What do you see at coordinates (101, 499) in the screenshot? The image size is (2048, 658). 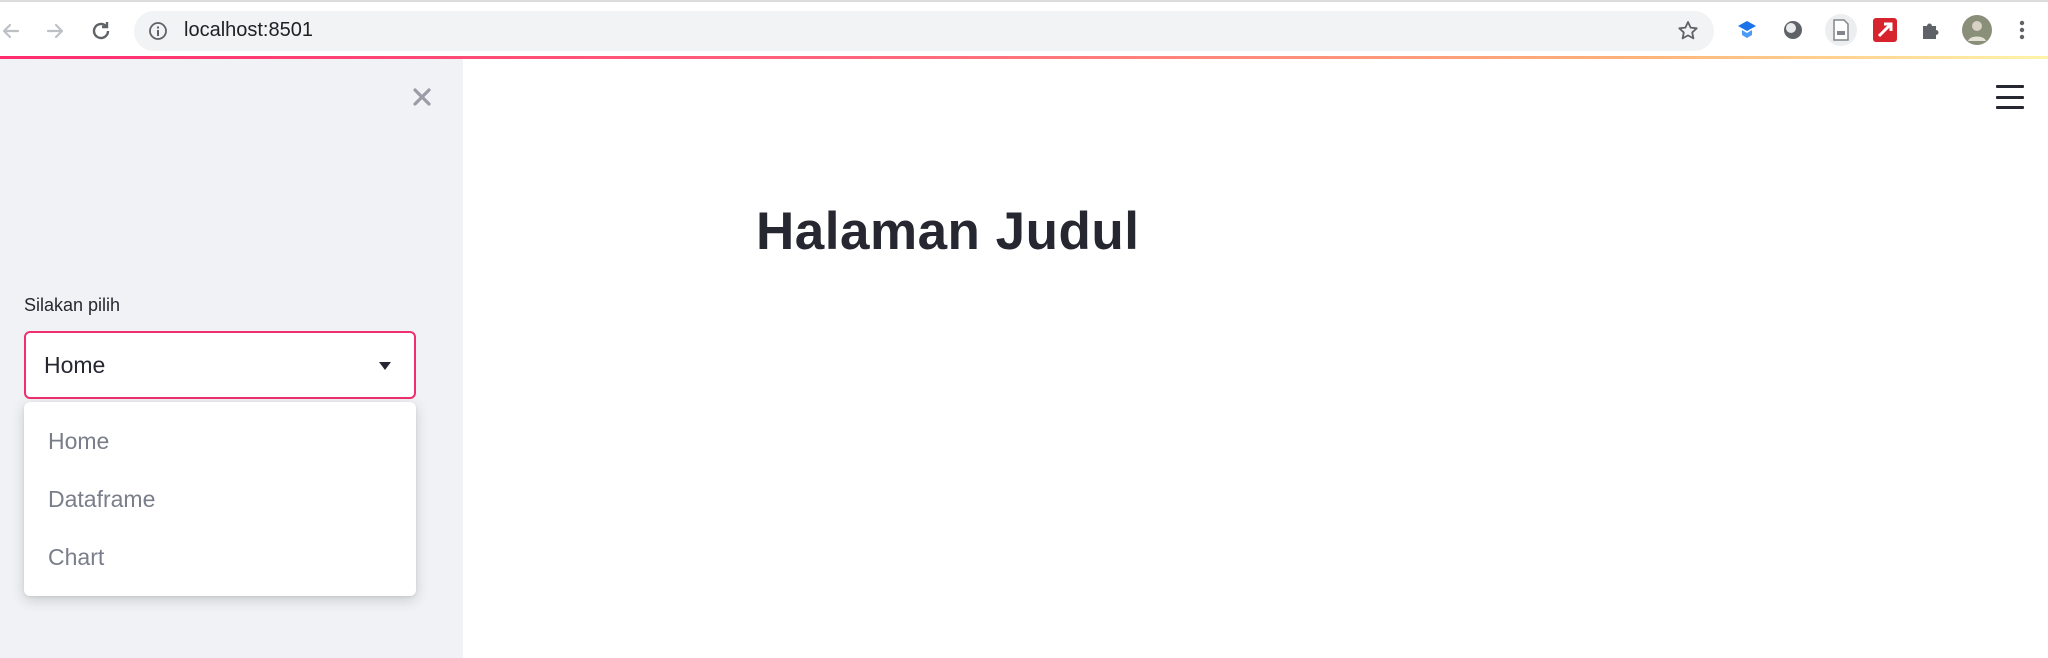 I see `select-option-dataframe: Dataframe` at bounding box center [101, 499].